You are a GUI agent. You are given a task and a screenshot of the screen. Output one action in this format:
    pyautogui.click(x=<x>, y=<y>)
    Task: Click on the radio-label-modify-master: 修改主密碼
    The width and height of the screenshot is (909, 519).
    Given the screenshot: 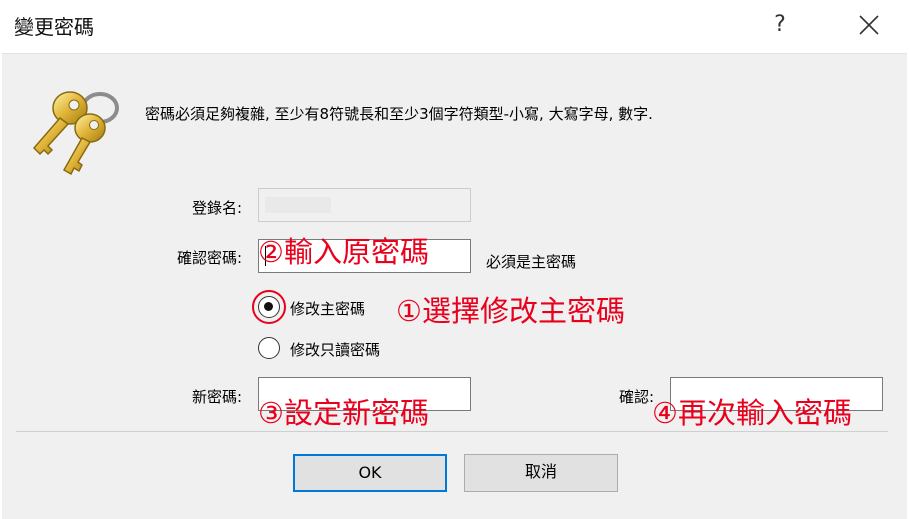 What is the action you would take?
    pyautogui.click(x=327, y=308)
    